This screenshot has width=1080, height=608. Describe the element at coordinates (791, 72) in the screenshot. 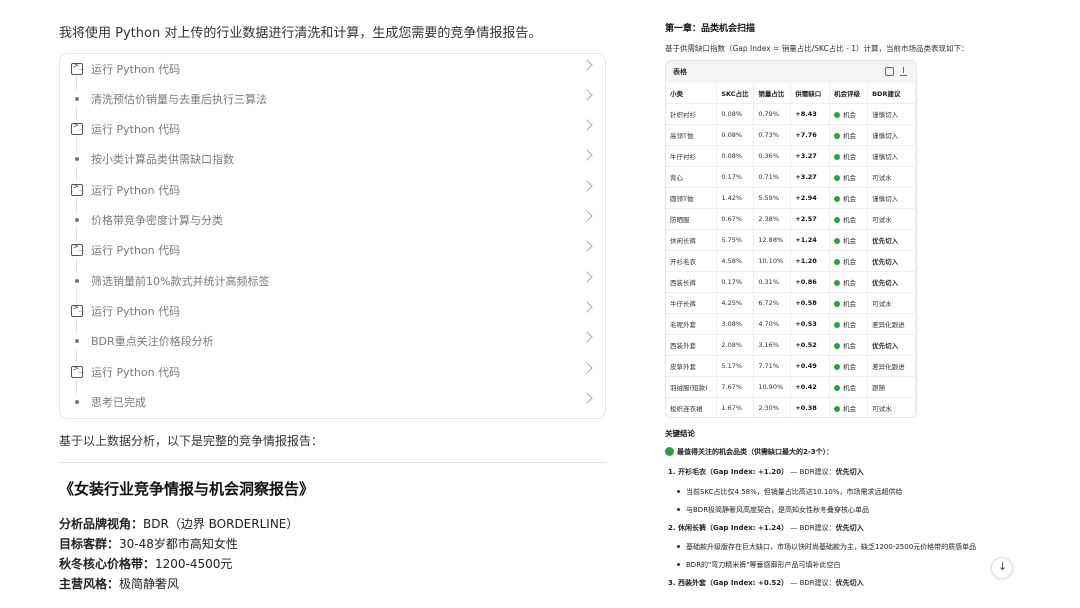

I see `table-header-bar: 表格` at that location.